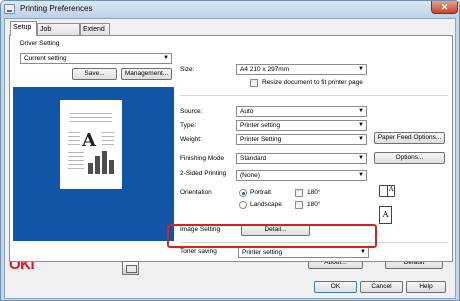 The width and height of the screenshot is (460, 301). What do you see at coordinates (243, 193) in the screenshot?
I see `portrait-radio` at bounding box center [243, 193].